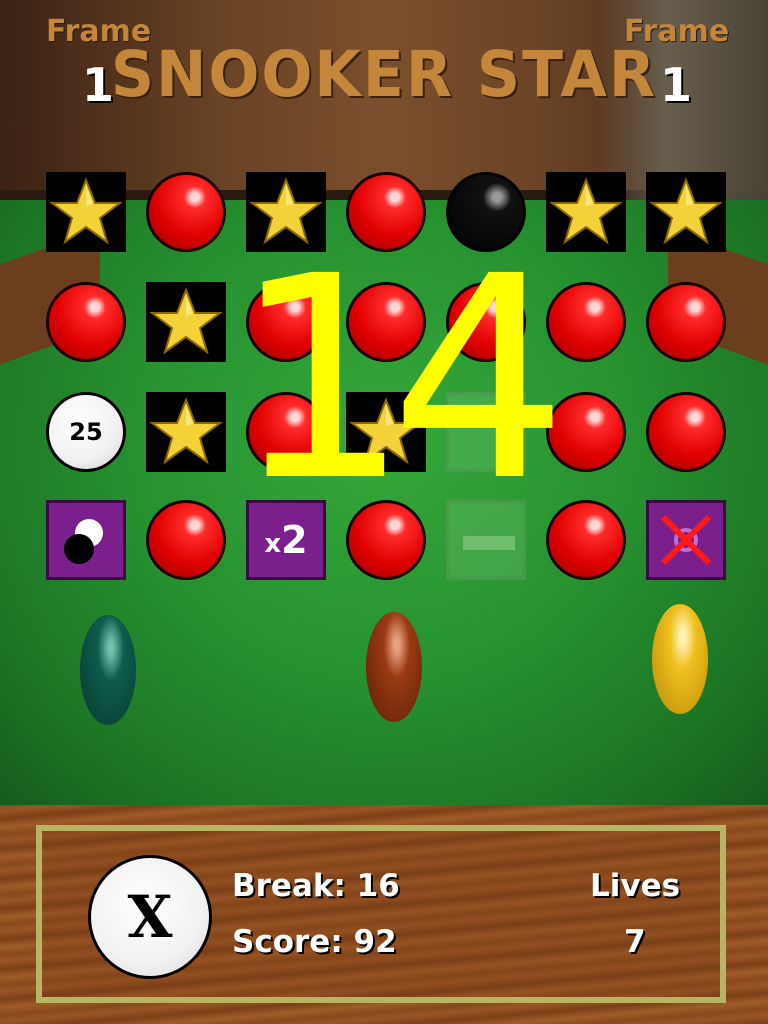 This screenshot has height=1024, width=768. I want to click on empty-slot-bar, so click(486, 540).